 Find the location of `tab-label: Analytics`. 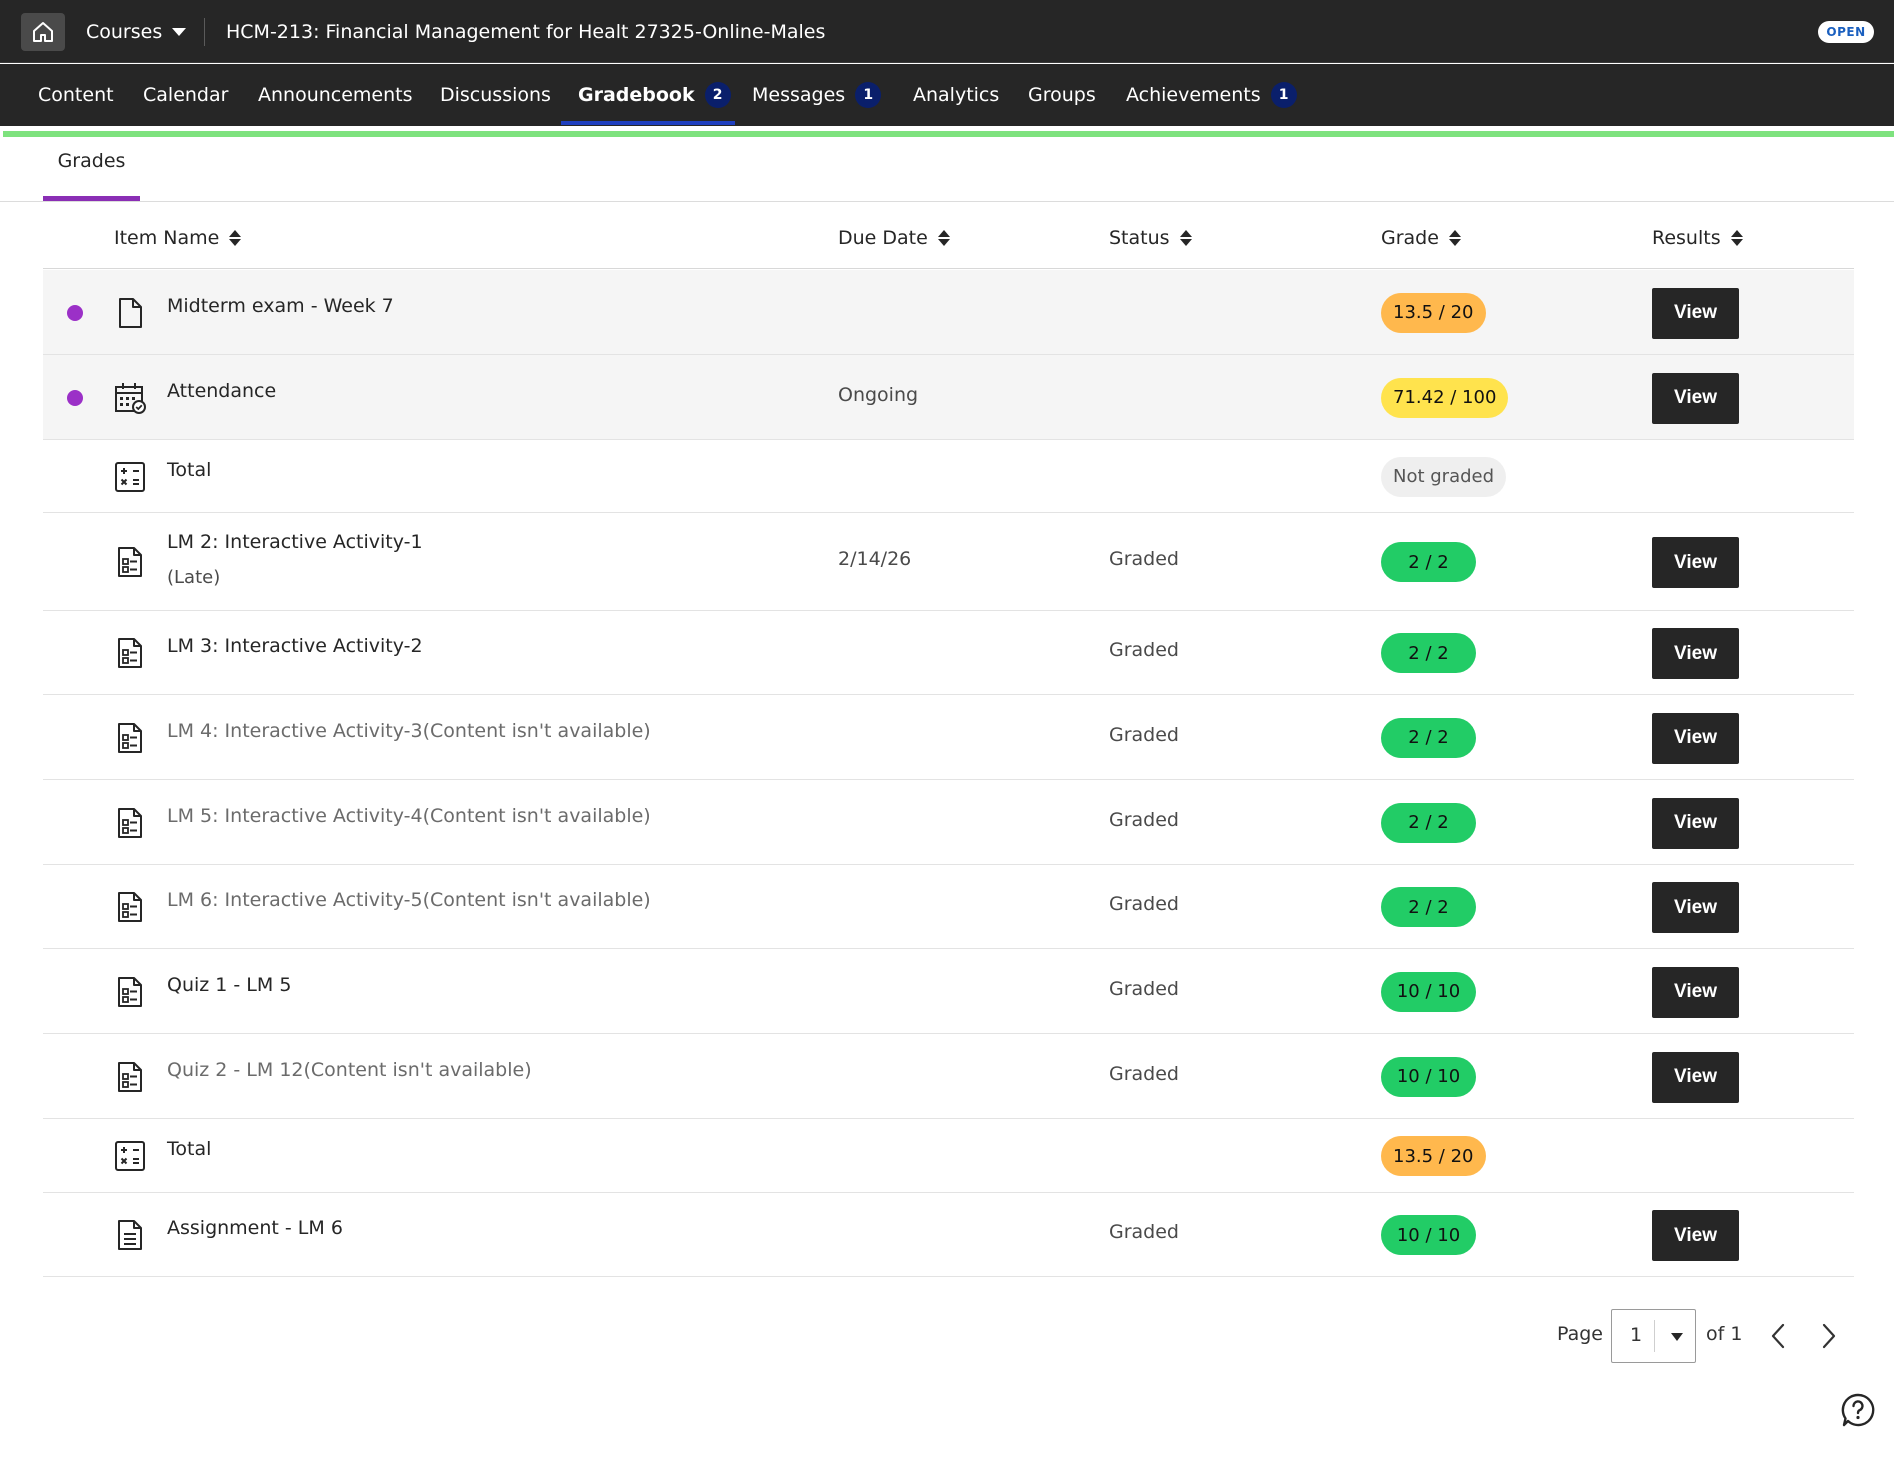

tab-label: Analytics is located at coordinates (956, 95).